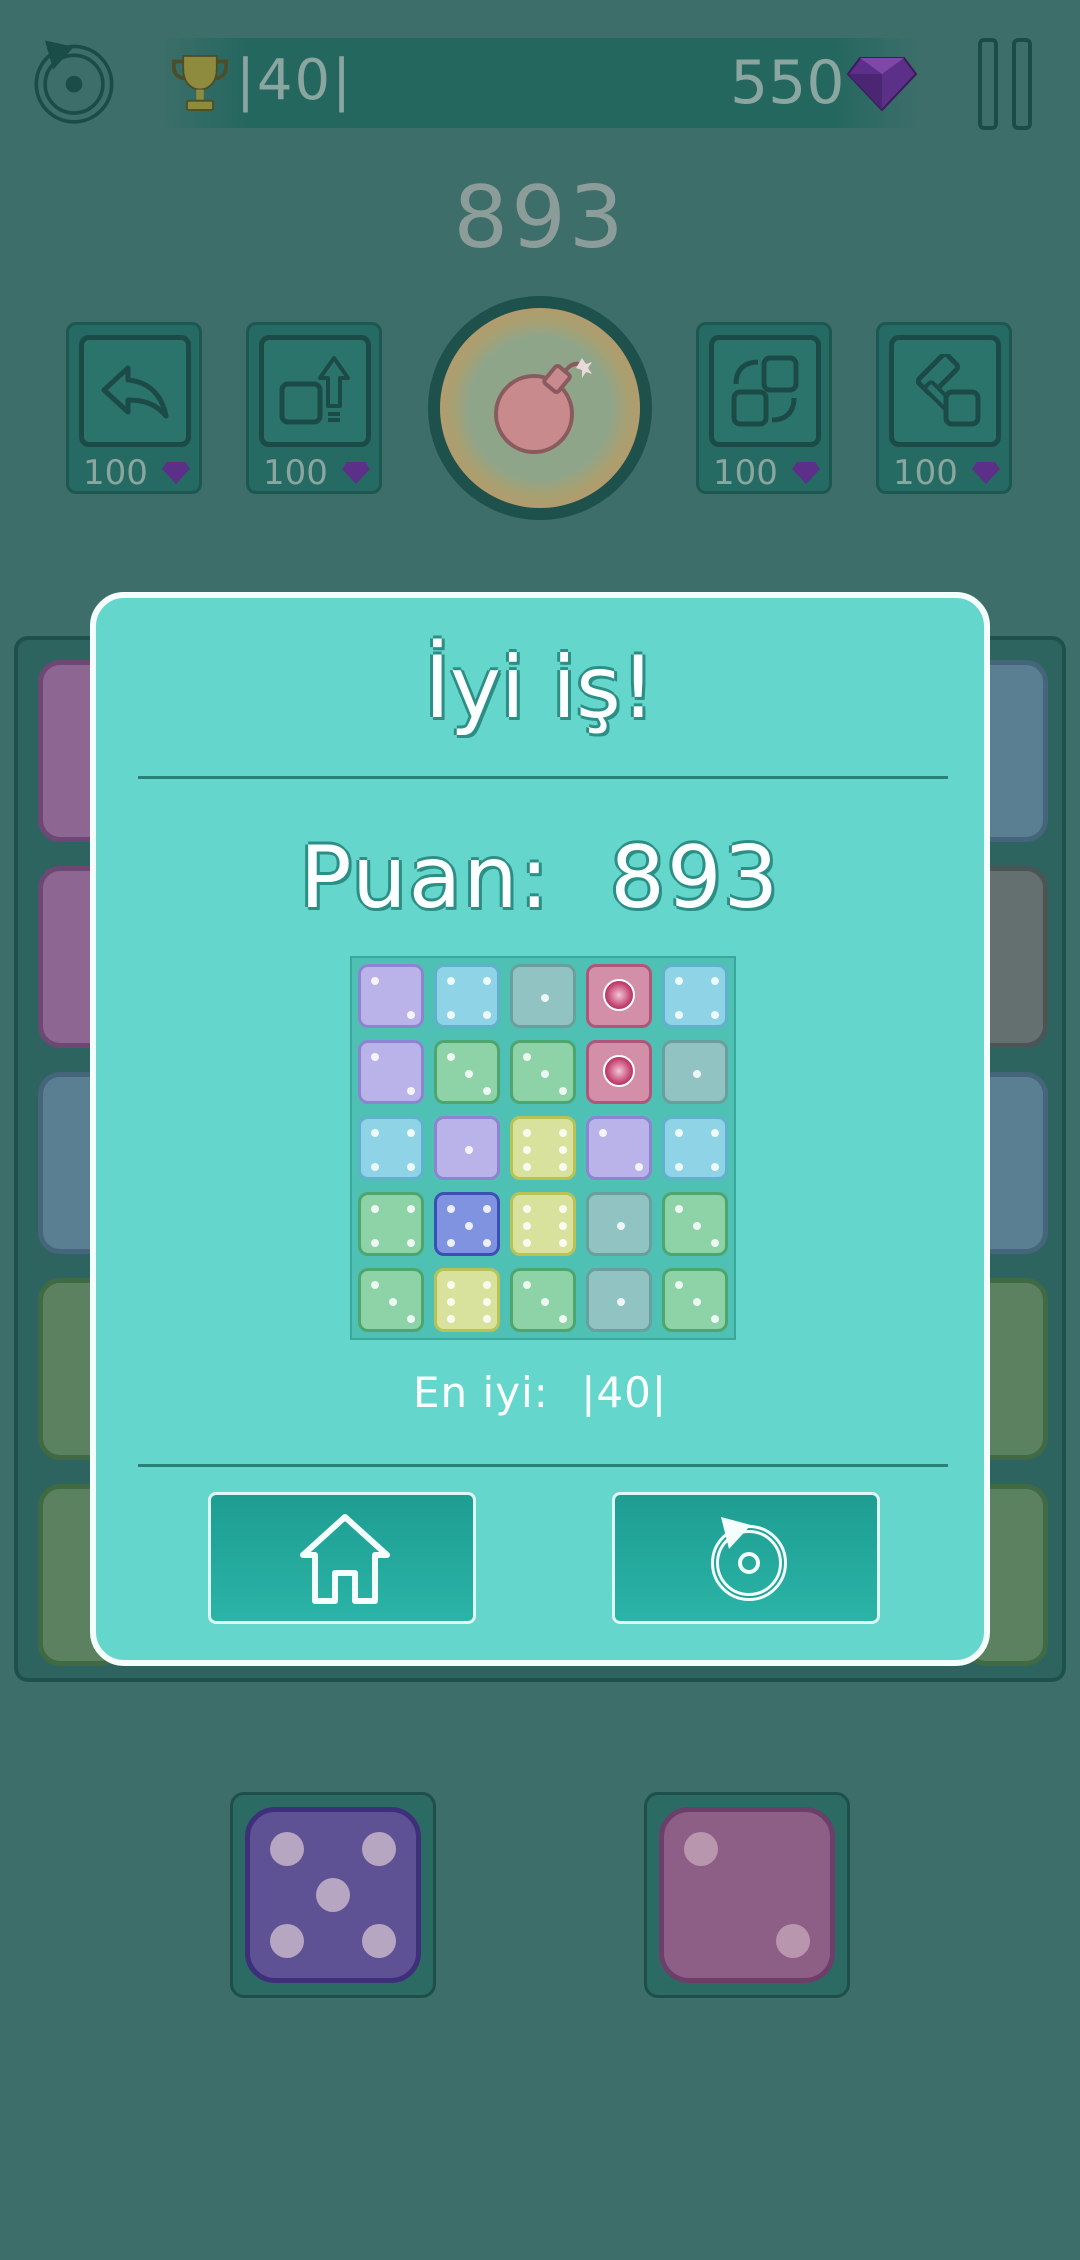  Describe the element at coordinates (540, 408) in the screenshot. I see `bomb-booster-button` at that location.